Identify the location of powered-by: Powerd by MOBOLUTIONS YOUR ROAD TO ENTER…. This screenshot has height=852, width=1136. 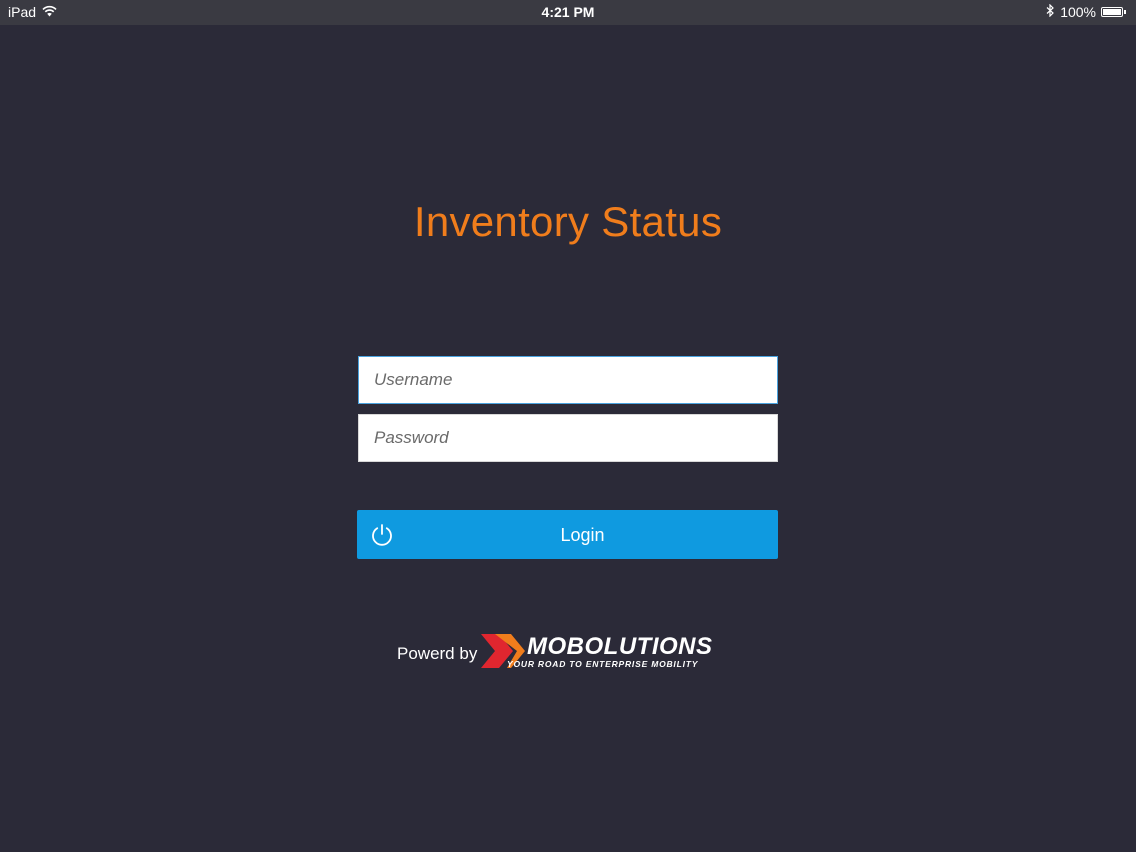
(565, 652).